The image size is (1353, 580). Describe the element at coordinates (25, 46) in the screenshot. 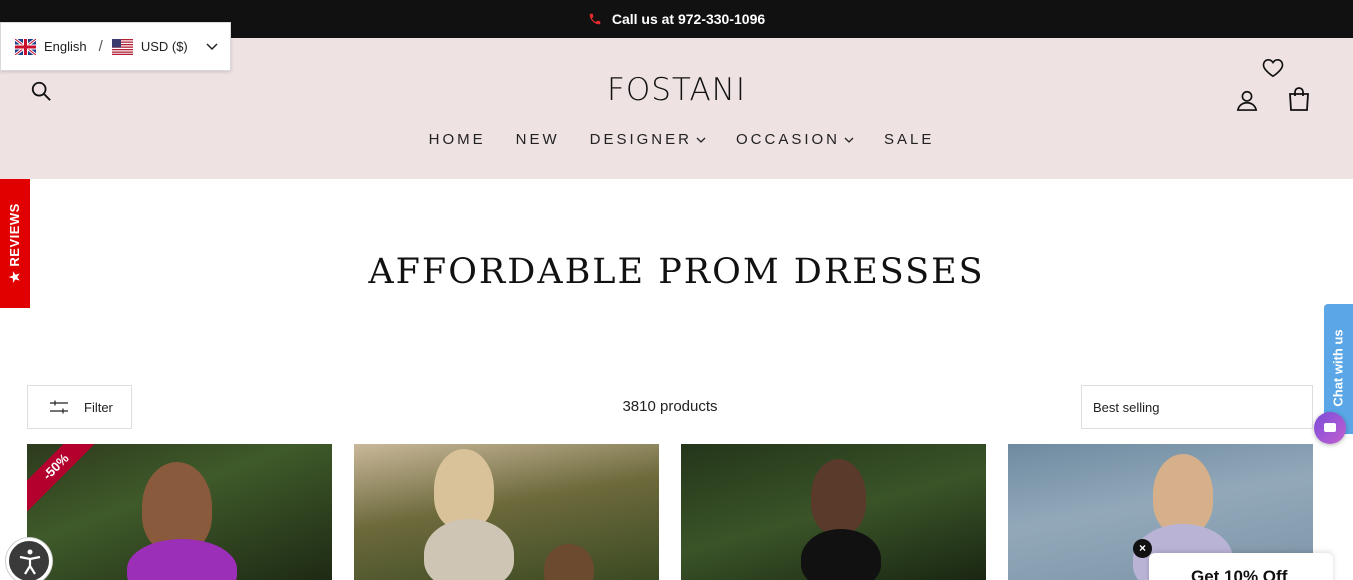

I see `uk-flag-icon` at that location.